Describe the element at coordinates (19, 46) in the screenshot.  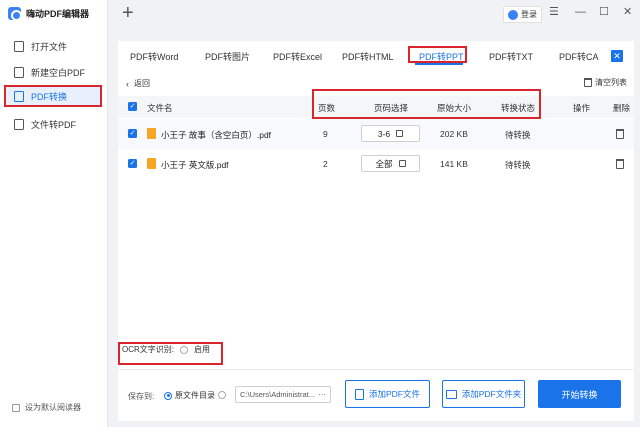
I see `folder-open-icon` at that location.